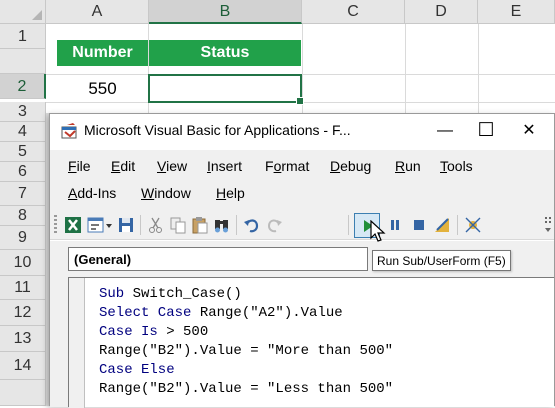  What do you see at coordinates (96, 225) in the screenshot?
I see `insert-form-icon` at bounding box center [96, 225].